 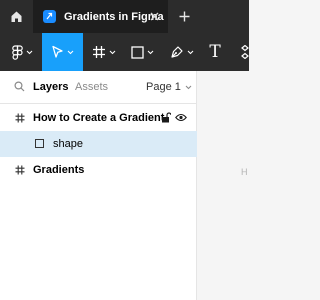 What do you see at coordinates (244, 172) in the screenshot?
I see `canvas-frame-label: H` at bounding box center [244, 172].